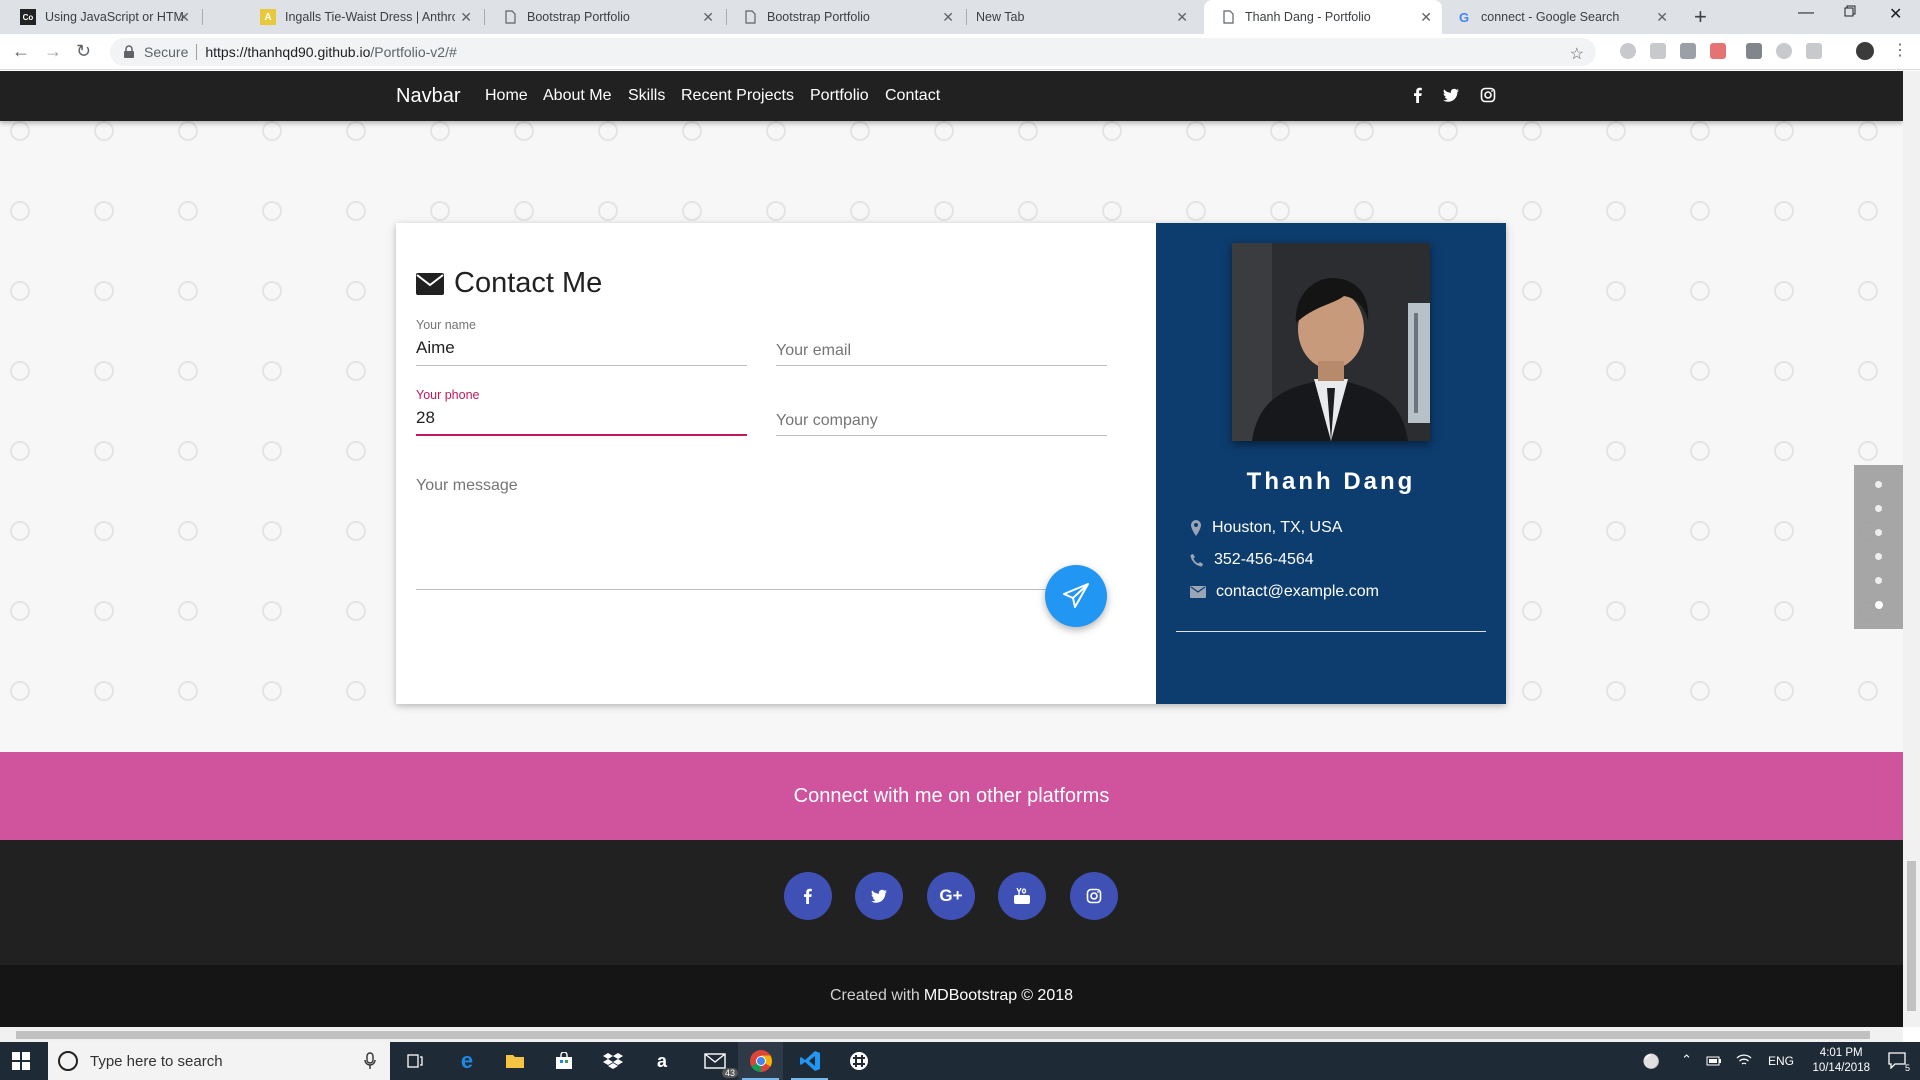 The height and width of the screenshot is (1080, 1920). What do you see at coordinates (859, 1061) in the screenshot?
I see `slack-icon` at bounding box center [859, 1061].